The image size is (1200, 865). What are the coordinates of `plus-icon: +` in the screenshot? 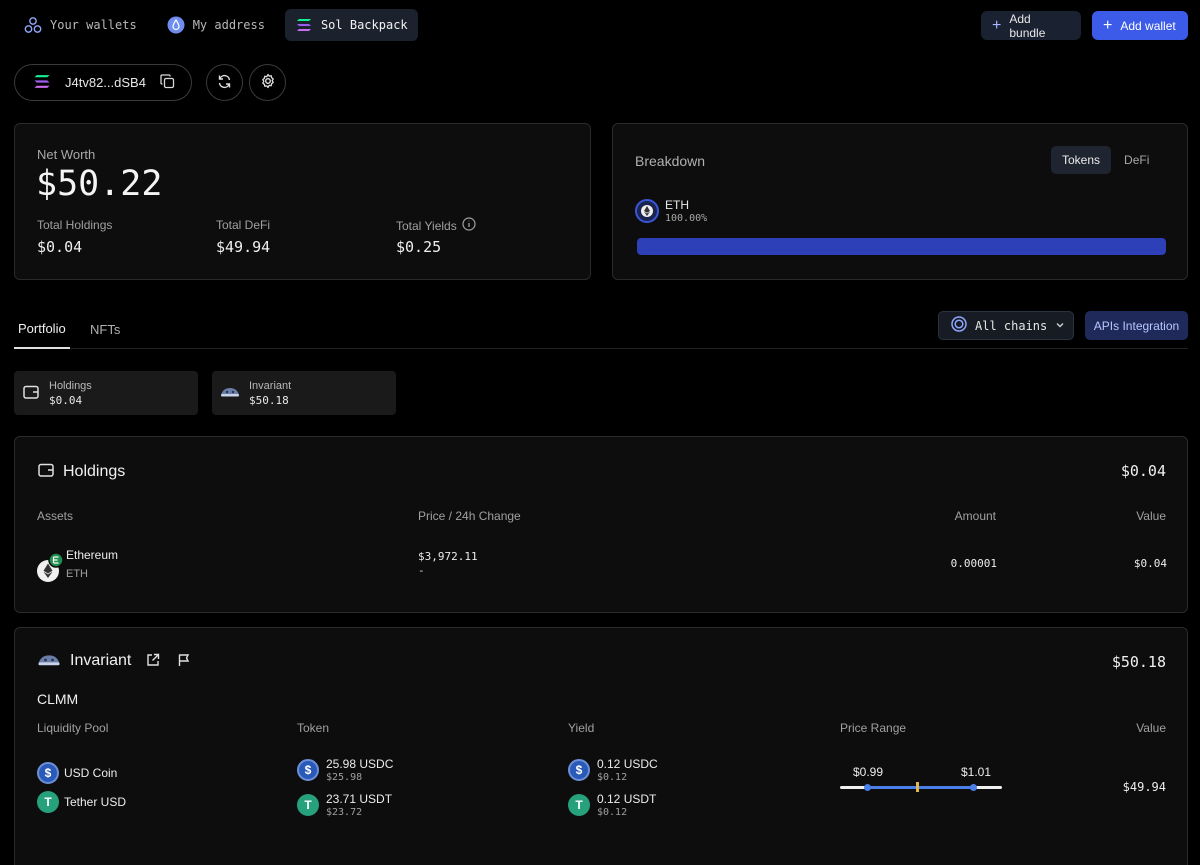 It's located at (997, 25).